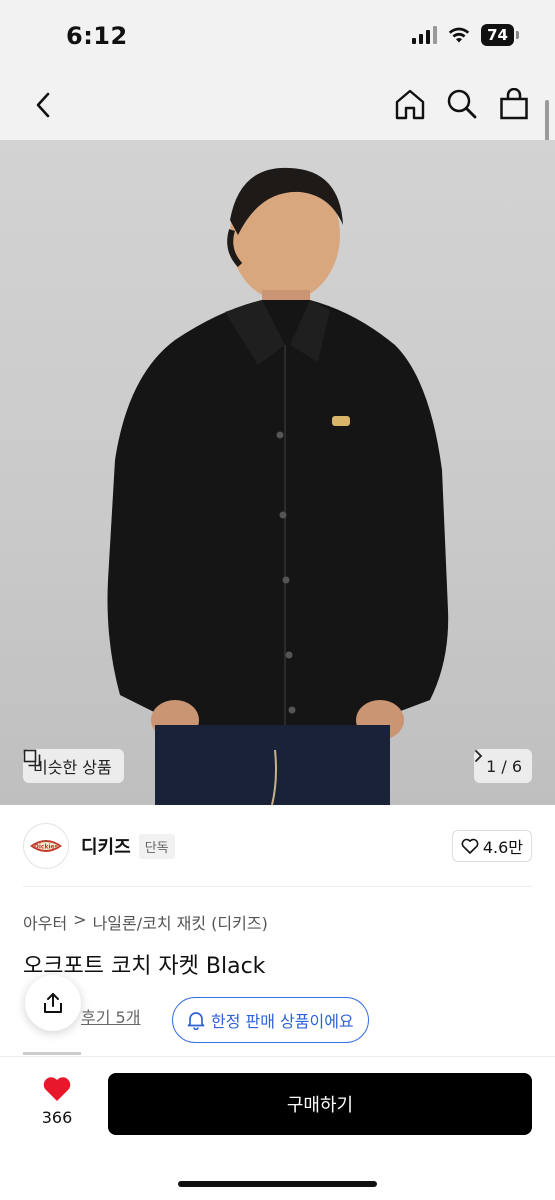 This screenshot has height=1200, width=555. I want to click on similar-products-label: 비슷한 상품, so click(72, 767).